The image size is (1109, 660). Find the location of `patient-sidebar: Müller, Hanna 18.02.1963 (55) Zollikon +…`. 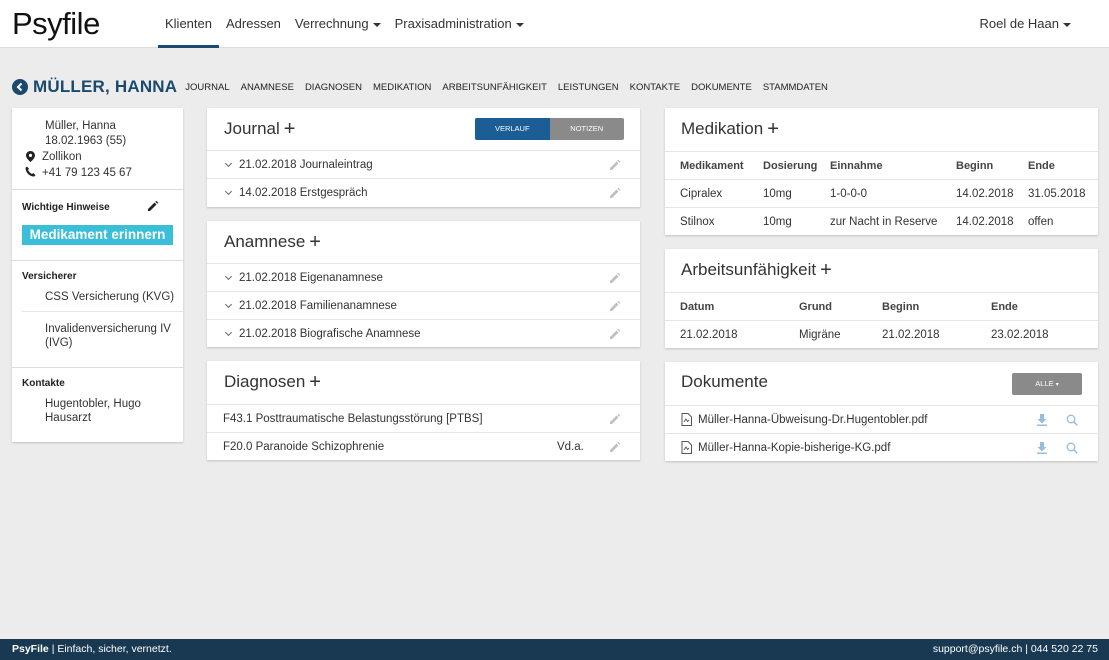

patient-sidebar: Müller, Hanna 18.02.1963 (55) Zollikon +… is located at coordinates (97, 275).